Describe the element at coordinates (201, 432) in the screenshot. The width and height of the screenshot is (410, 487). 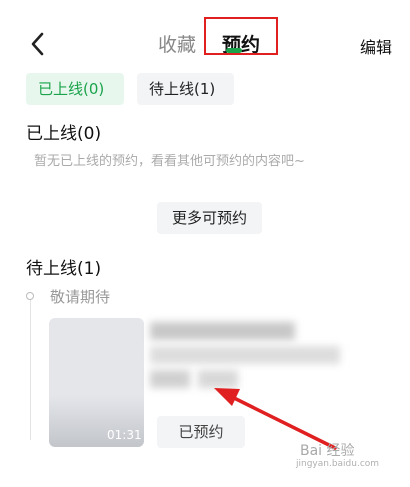
I see `reserved-button: 已预约` at that location.